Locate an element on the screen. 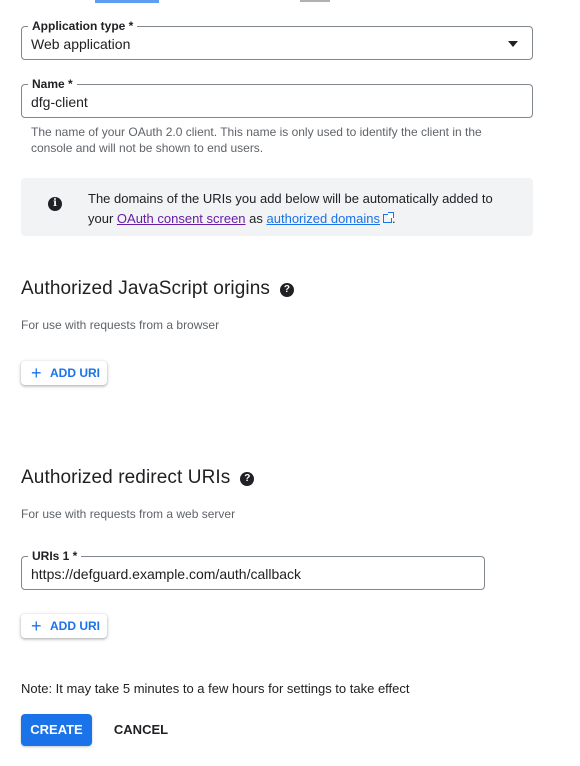 This screenshot has width=580, height=766. cancel-button: CANCEL is located at coordinates (141, 730).